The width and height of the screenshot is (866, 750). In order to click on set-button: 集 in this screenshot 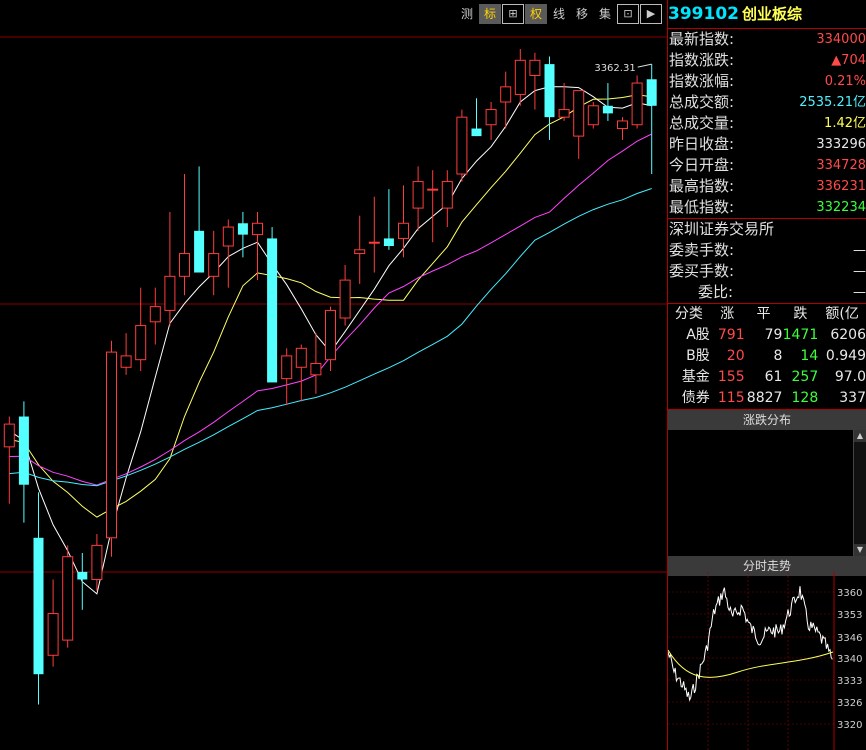, I will do `click(605, 14)`.